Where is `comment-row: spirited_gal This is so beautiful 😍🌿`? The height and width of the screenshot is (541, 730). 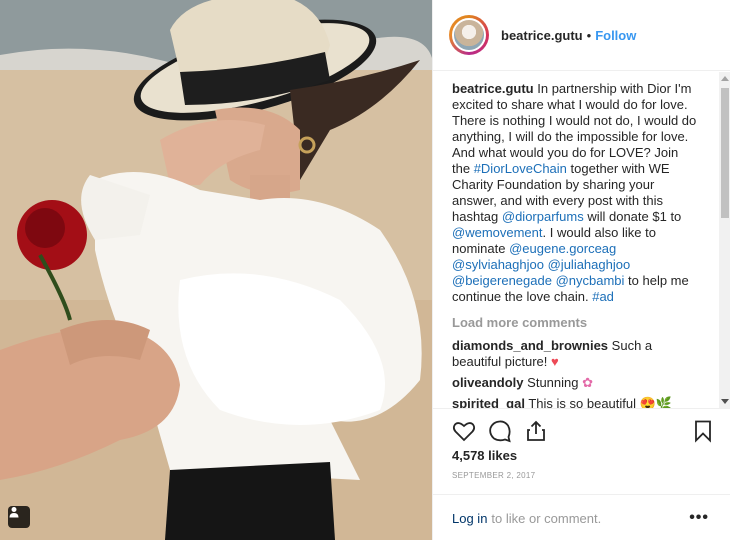 comment-row: spirited_gal This is so beautiful 😍🌿 is located at coordinates (565, 402).